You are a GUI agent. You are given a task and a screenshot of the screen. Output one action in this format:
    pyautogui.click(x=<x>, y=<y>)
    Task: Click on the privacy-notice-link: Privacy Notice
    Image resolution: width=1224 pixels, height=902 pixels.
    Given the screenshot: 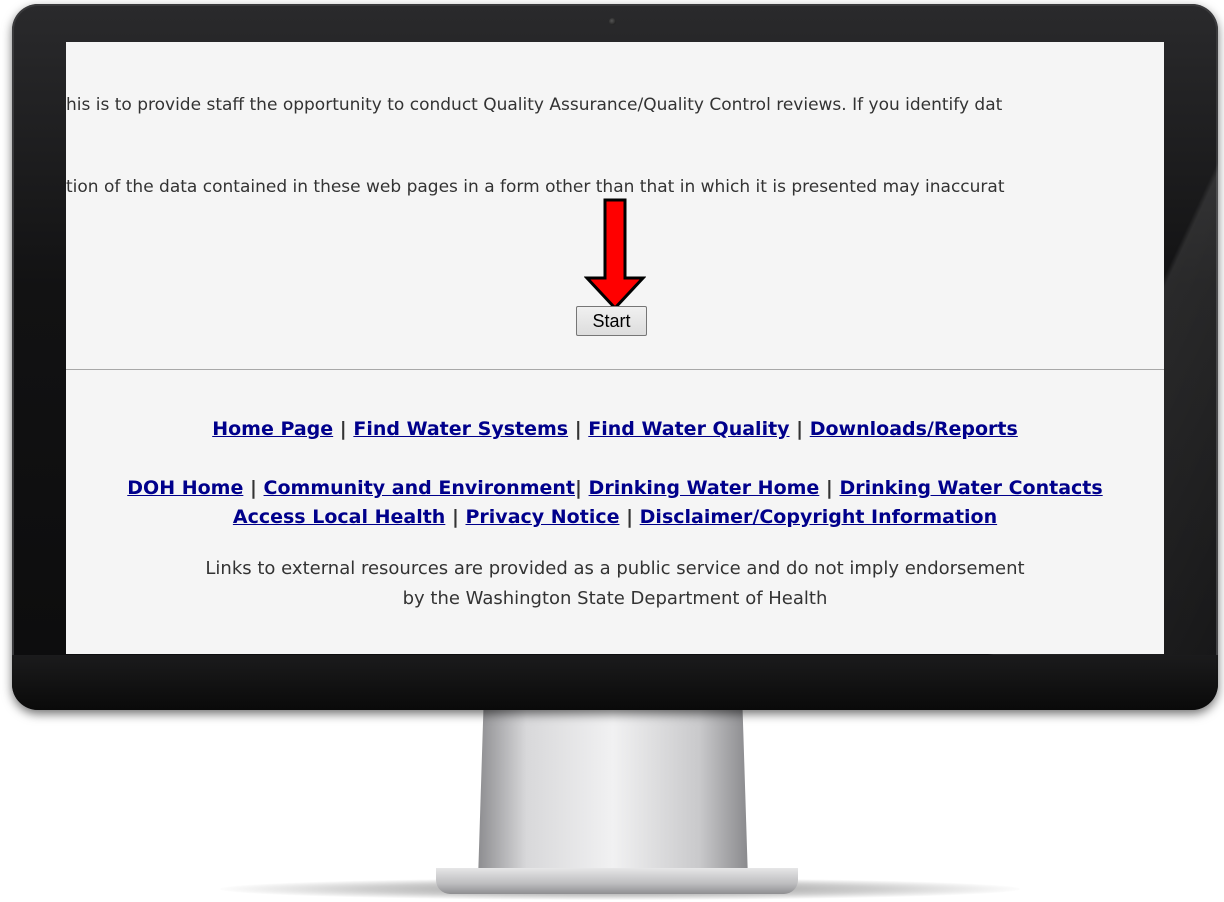 What is the action you would take?
    pyautogui.click(x=543, y=517)
    